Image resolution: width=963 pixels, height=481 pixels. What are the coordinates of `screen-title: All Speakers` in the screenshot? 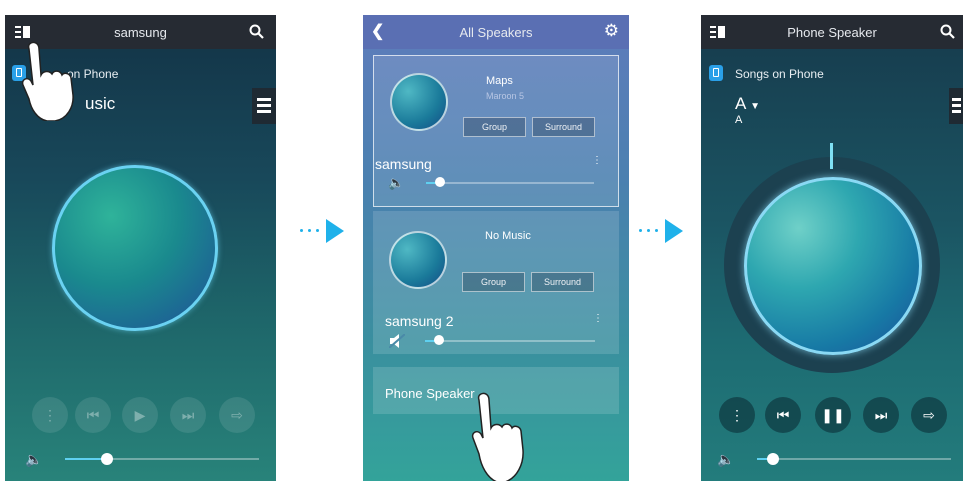 It's located at (496, 32).